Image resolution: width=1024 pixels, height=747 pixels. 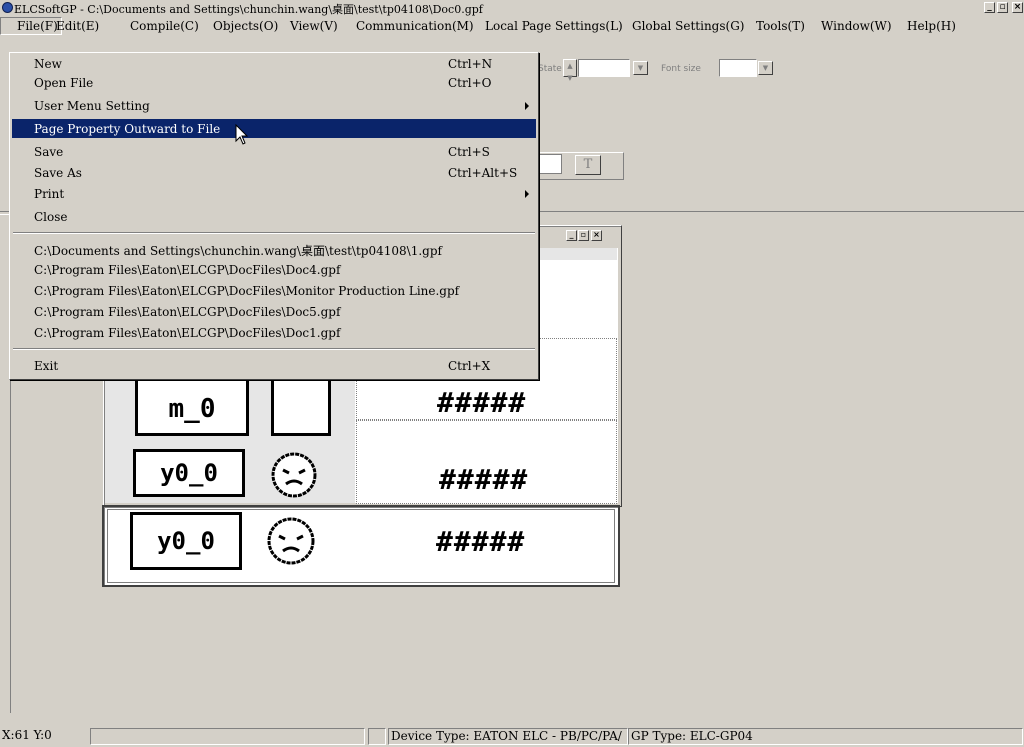 What do you see at coordinates (77, 26) in the screenshot?
I see `menu-edit: Edit(E)` at bounding box center [77, 26].